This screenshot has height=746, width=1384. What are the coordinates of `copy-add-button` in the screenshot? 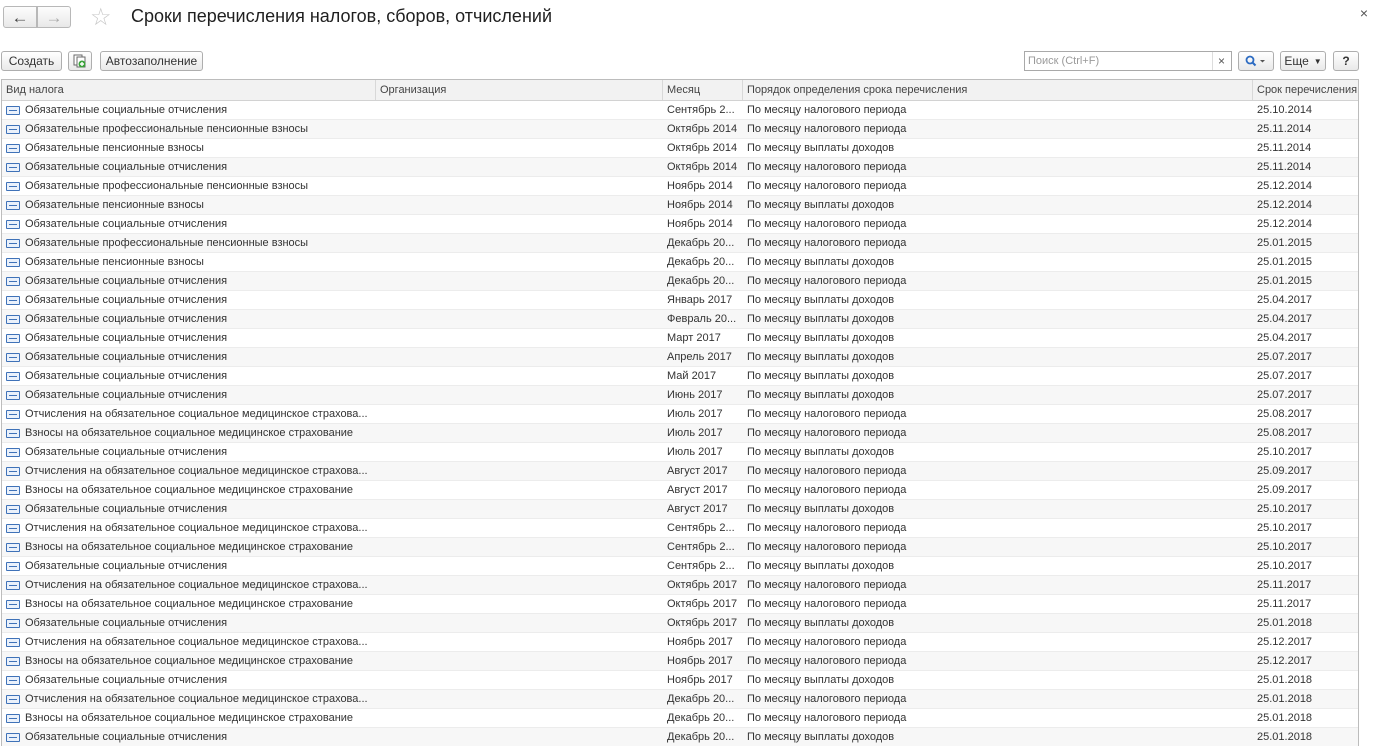 It's located at (80, 61).